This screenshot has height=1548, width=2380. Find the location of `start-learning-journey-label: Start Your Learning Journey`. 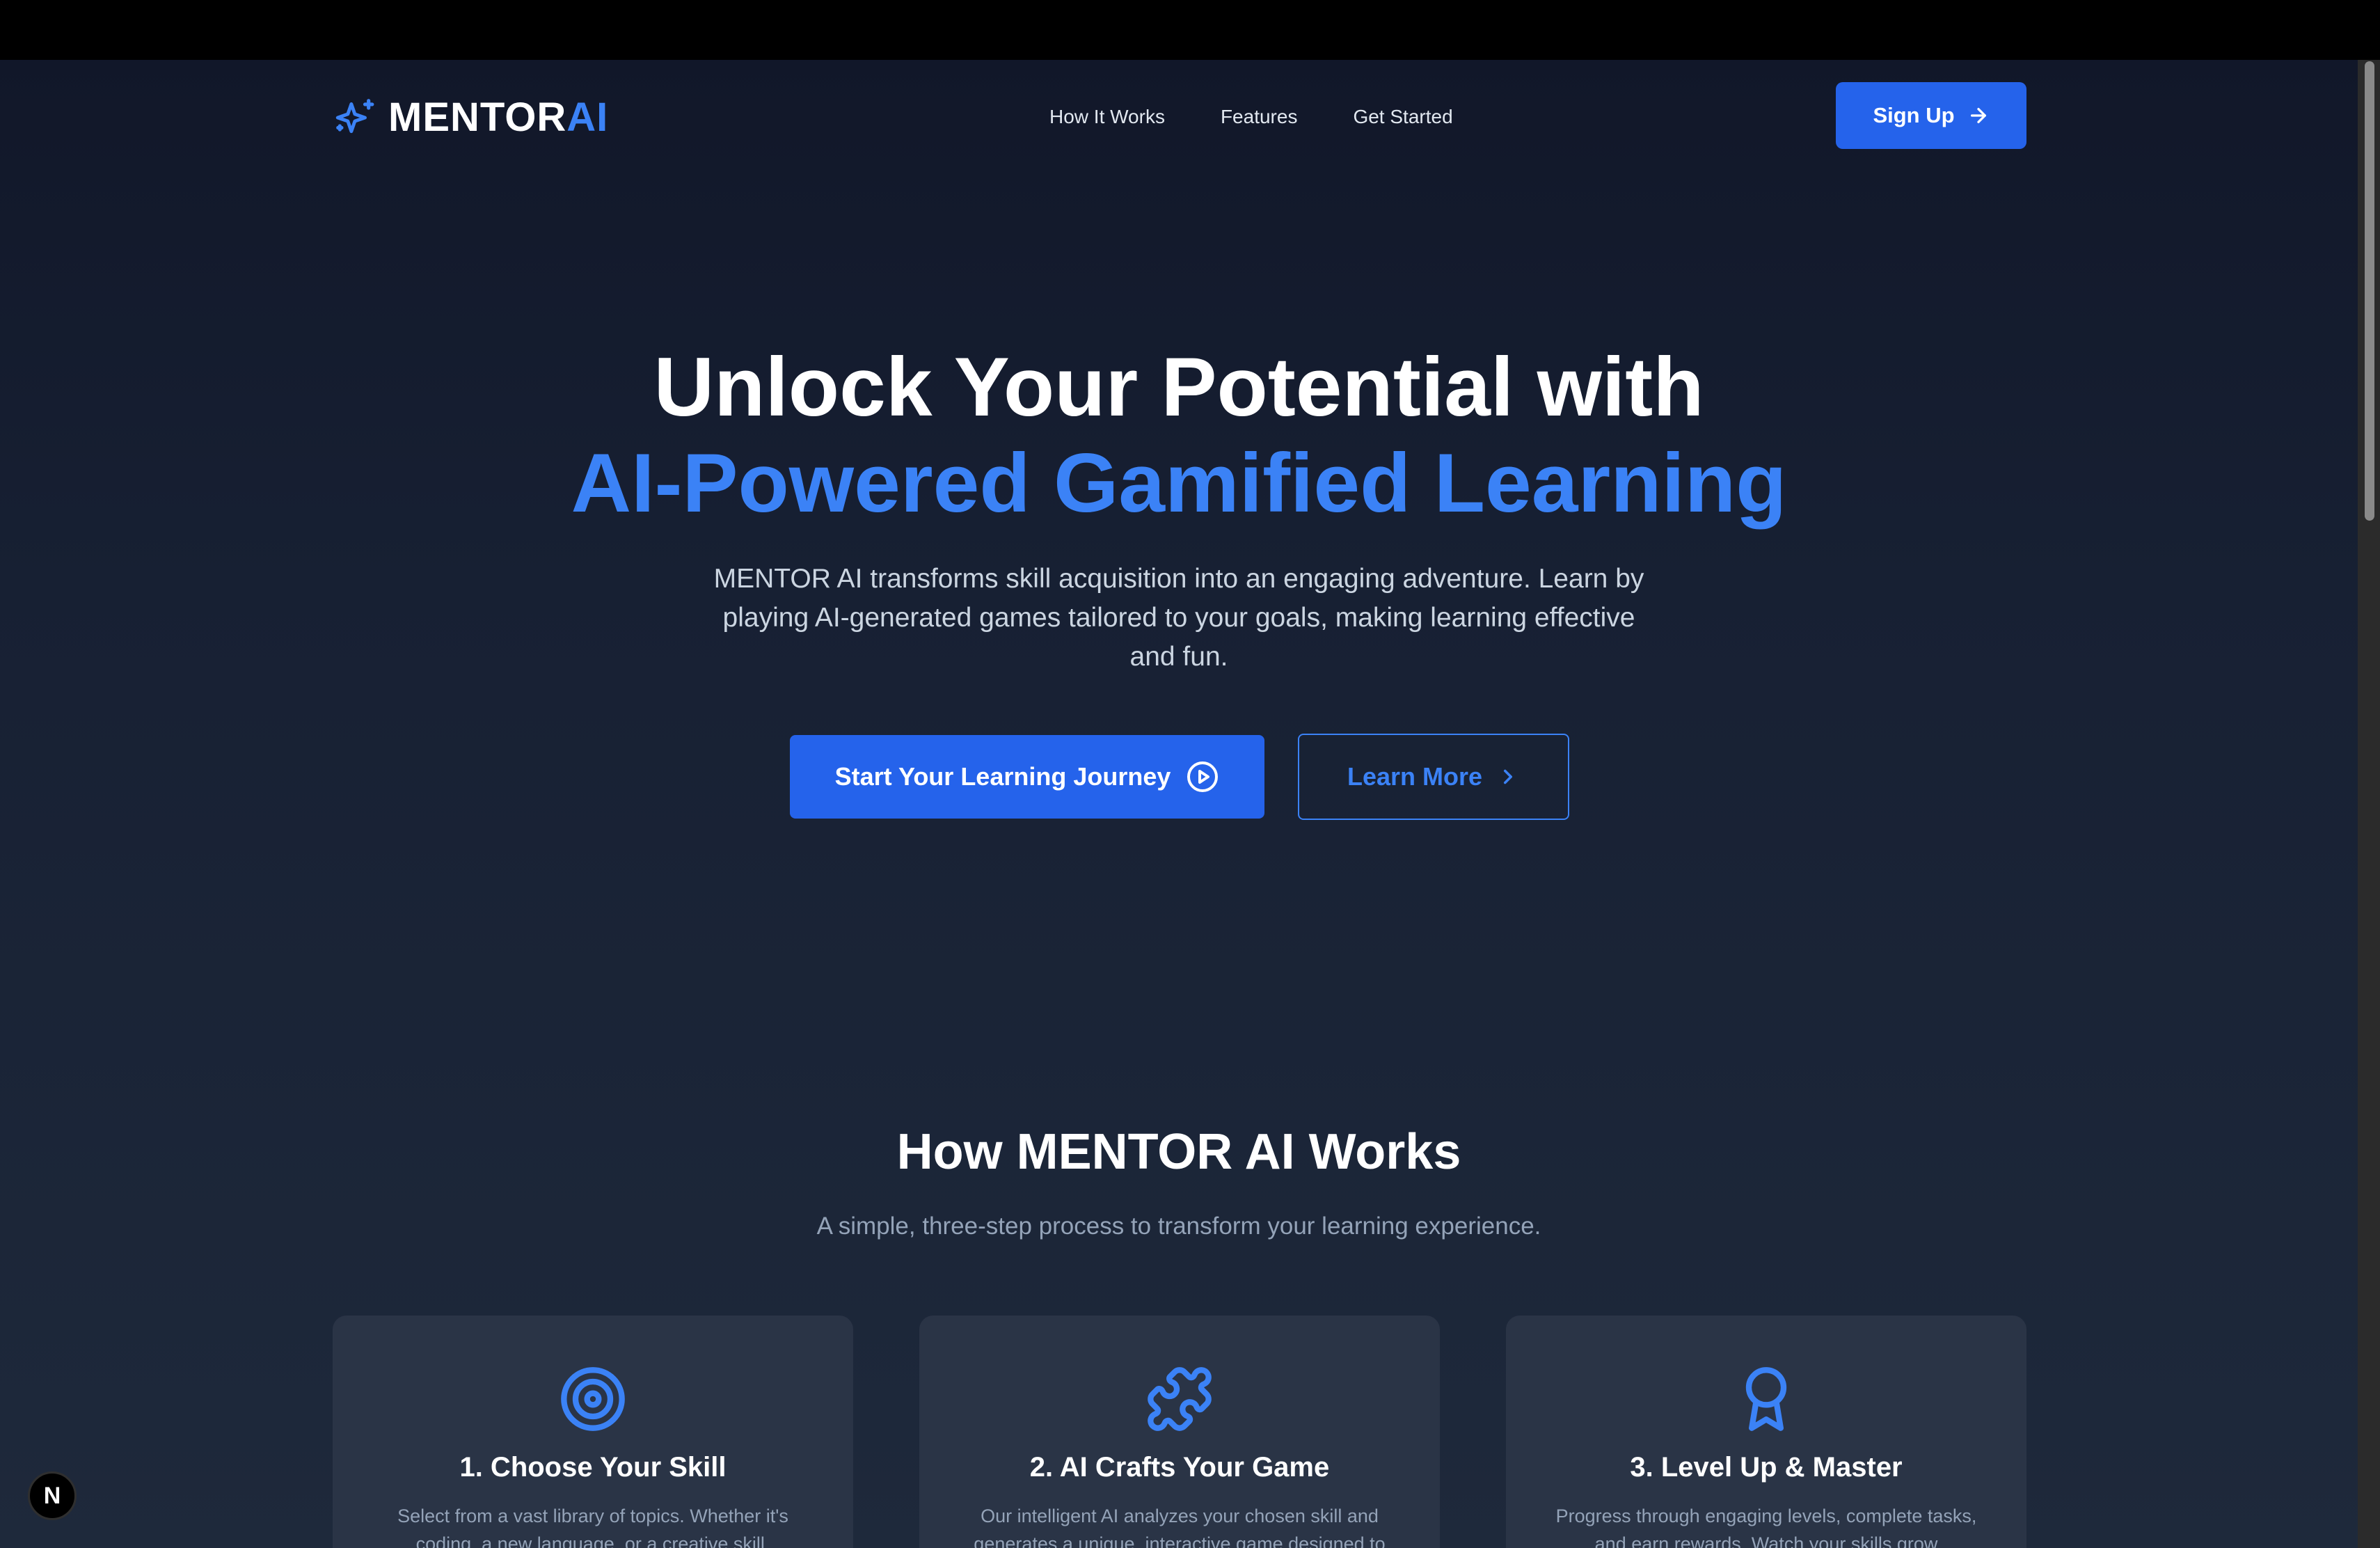

start-learning-journey-label: Start Your Learning Journey is located at coordinates (1002, 776).